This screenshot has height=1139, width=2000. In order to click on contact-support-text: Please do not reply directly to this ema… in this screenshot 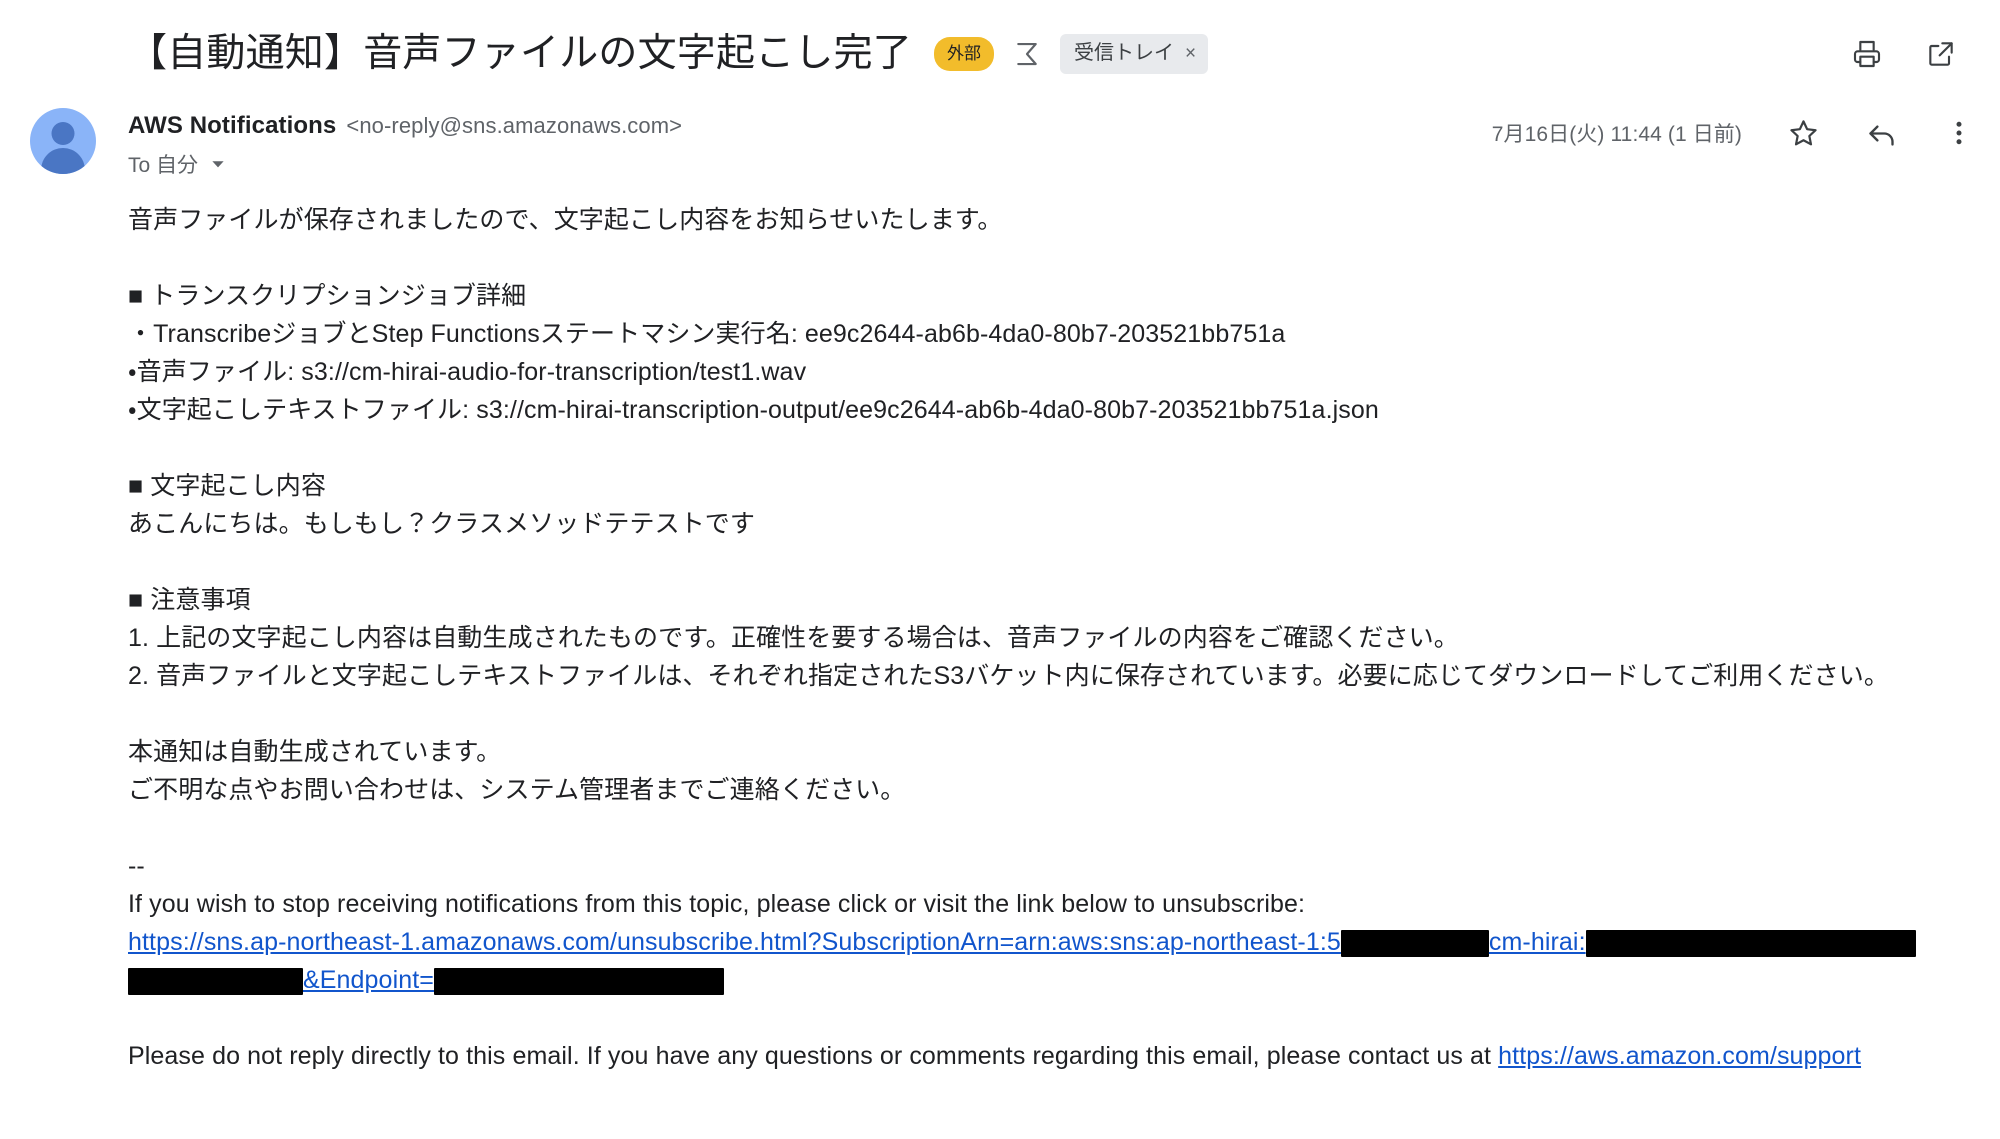, I will do `click(813, 1056)`.